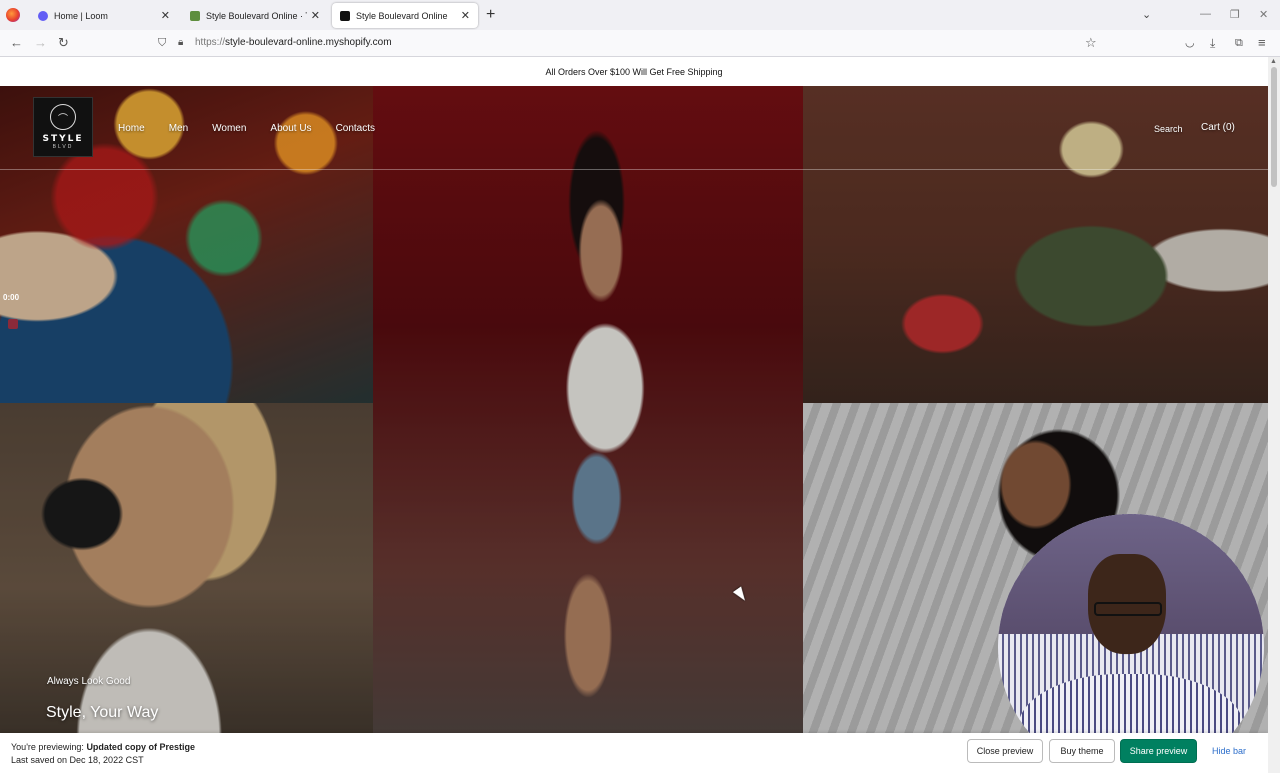  Describe the element at coordinates (1262, 43) in the screenshot. I see `menu-icon: ≡` at that location.